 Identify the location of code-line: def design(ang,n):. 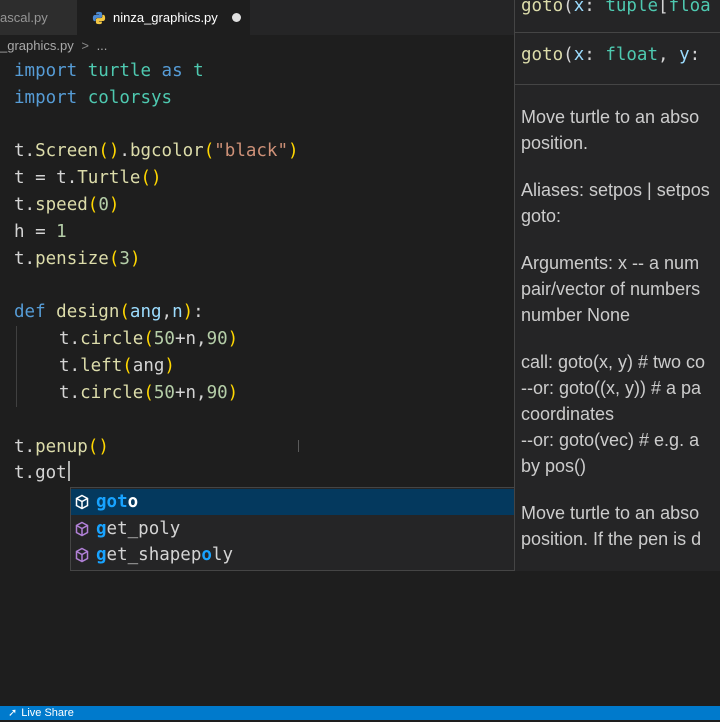
(109, 312).